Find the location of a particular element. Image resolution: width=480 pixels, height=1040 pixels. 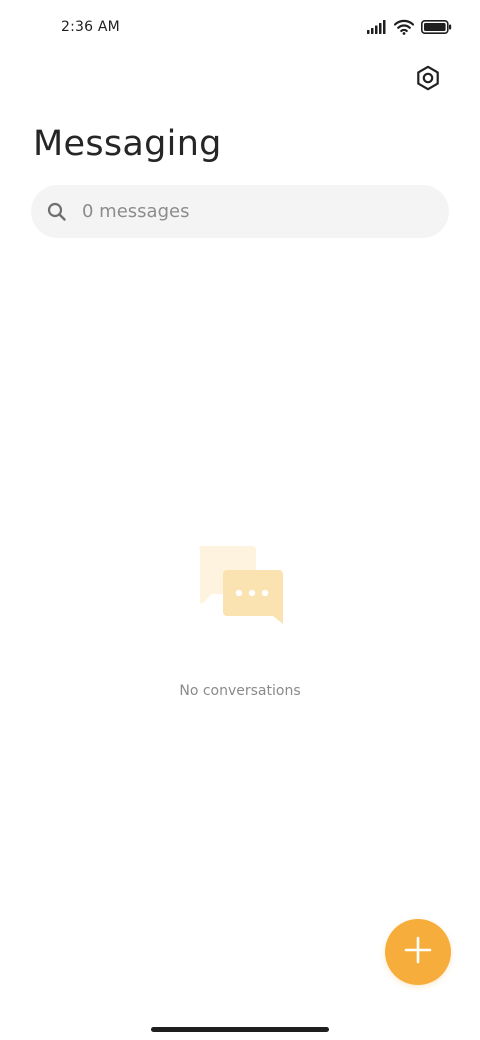

settings-icon is located at coordinates (428, 80).